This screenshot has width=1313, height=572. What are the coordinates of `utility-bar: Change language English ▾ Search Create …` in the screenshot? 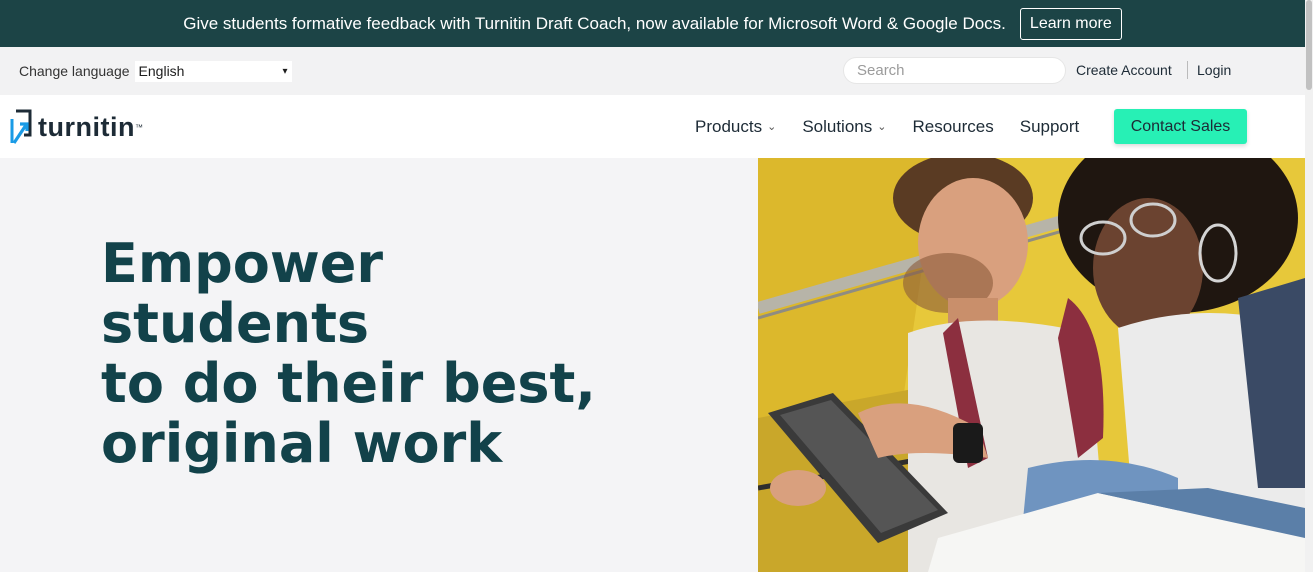 It's located at (652, 71).